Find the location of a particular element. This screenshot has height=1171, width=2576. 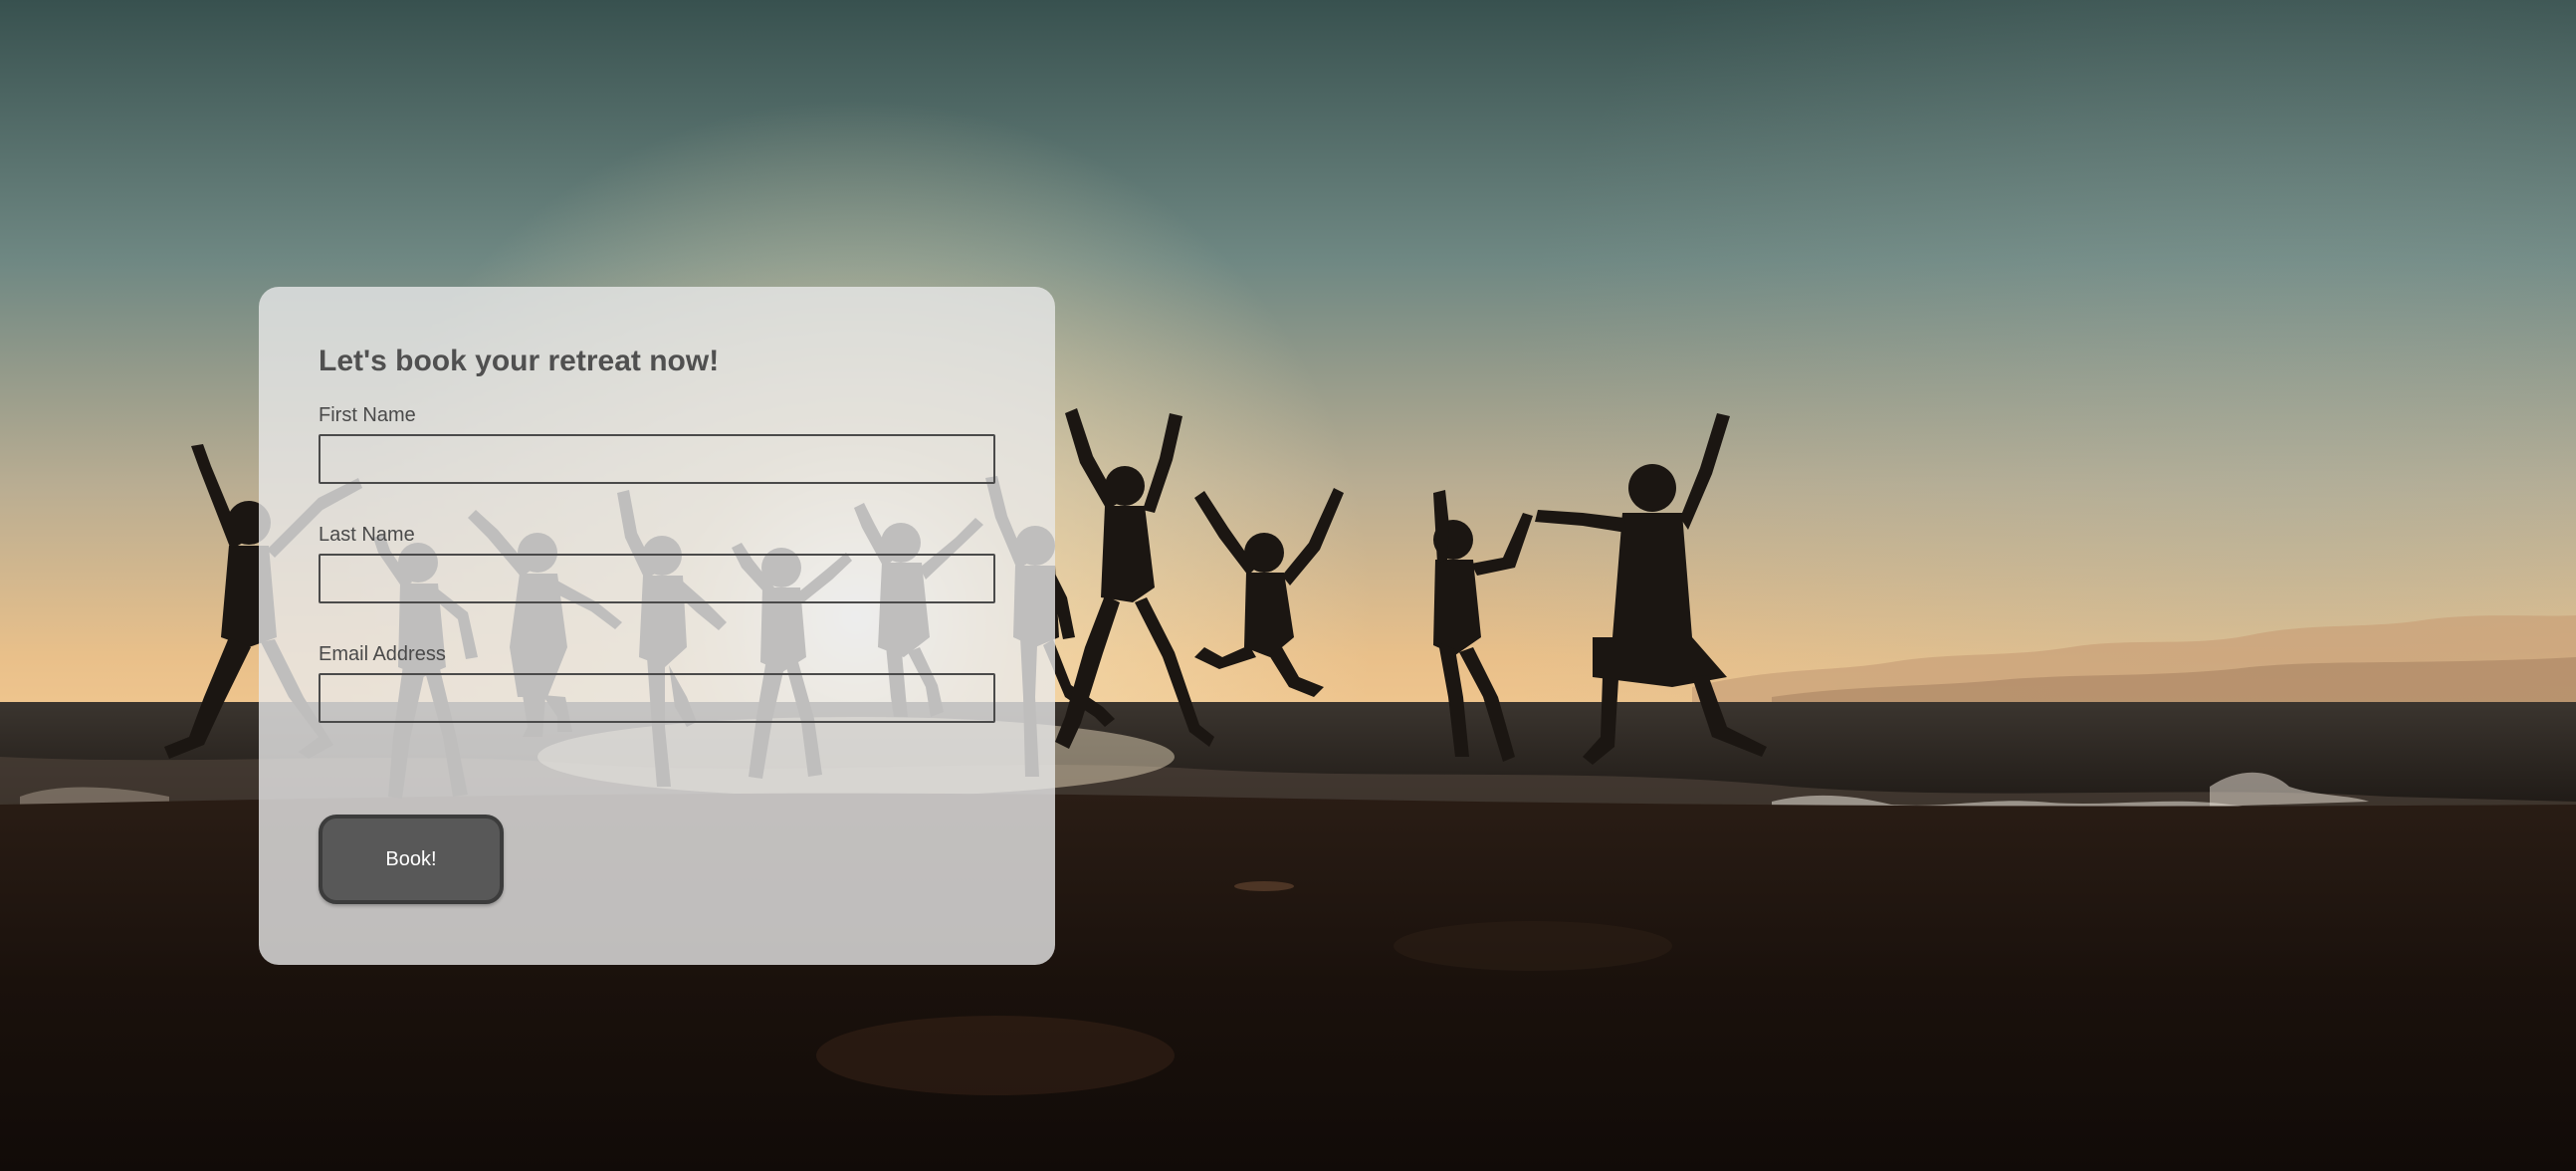

email-field-group: Email Address is located at coordinates (657, 703).